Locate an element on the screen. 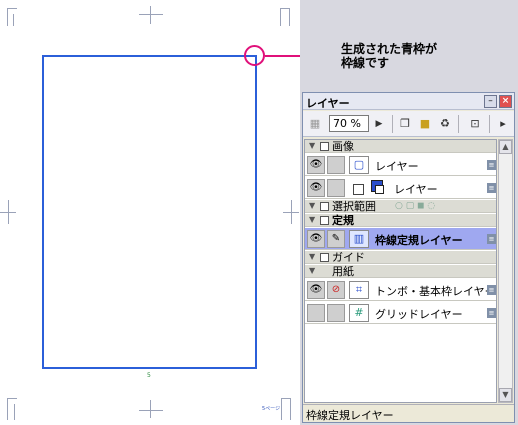 This screenshot has width=518, height=425. zoom-input: 70 % is located at coordinates (349, 123).